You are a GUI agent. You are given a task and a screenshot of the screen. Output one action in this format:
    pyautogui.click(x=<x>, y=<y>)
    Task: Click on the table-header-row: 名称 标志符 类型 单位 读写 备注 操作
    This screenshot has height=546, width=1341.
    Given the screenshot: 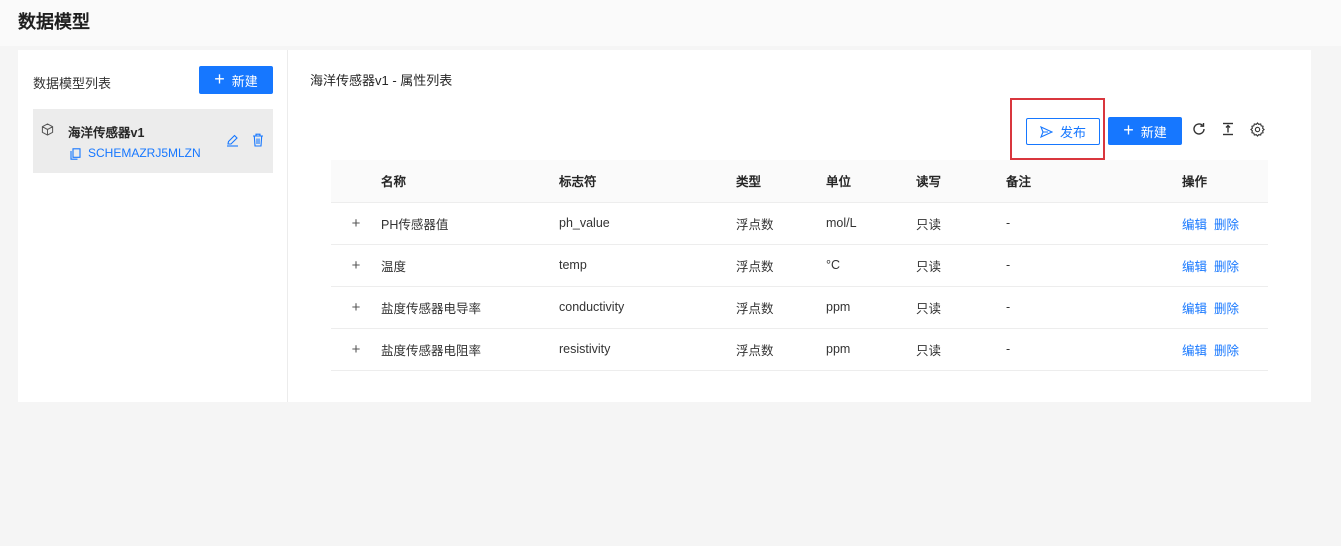 What is the action you would take?
    pyautogui.click(x=799, y=181)
    